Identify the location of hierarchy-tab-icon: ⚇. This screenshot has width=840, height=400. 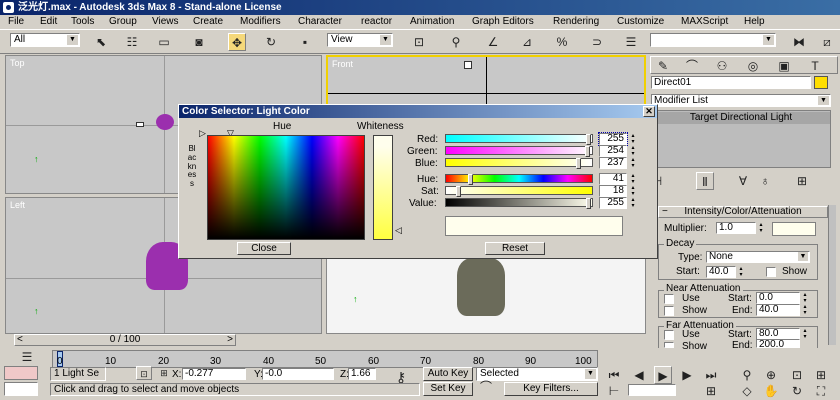
(722, 66).